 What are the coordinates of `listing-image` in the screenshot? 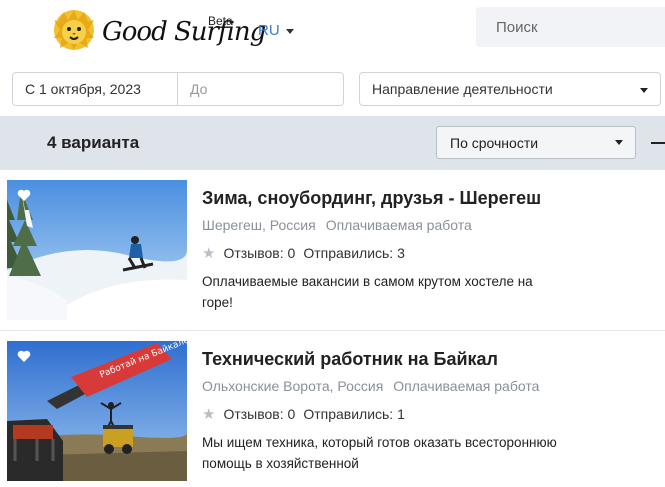 It's located at (97, 250).